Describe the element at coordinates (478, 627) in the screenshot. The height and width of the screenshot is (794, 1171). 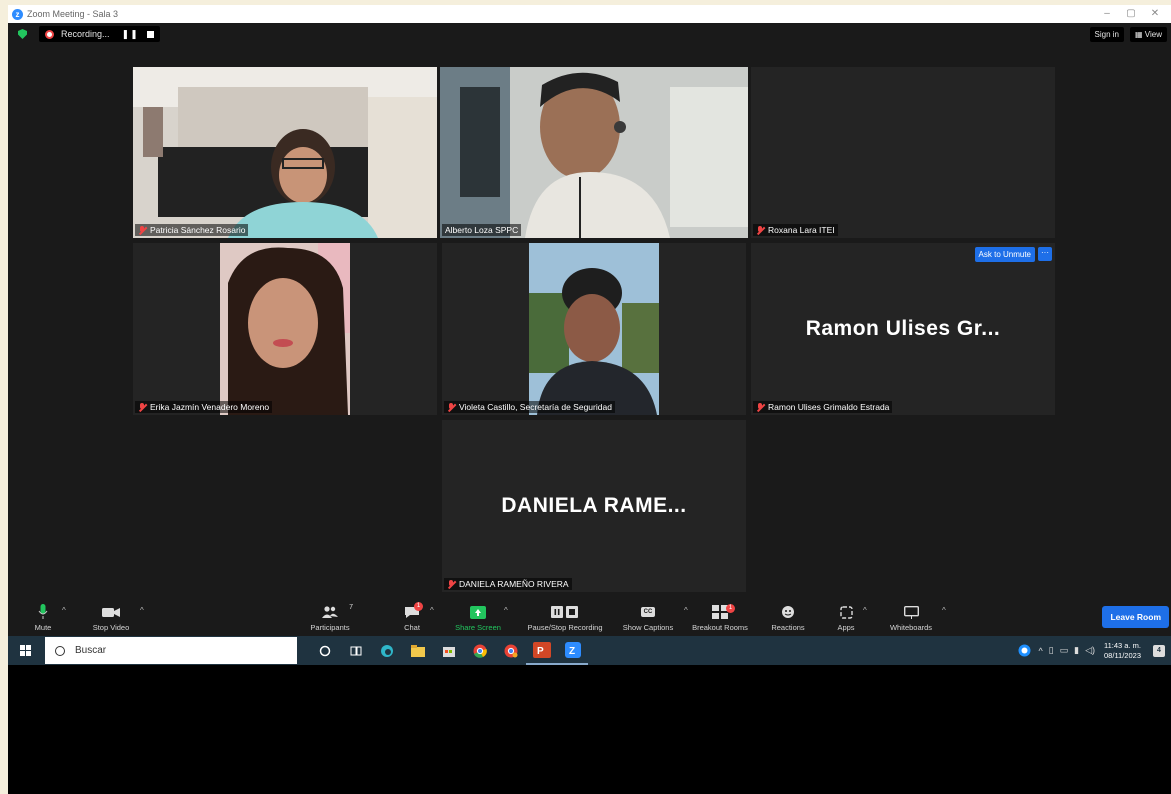
I see `share-screen-label: Share Screen` at that location.